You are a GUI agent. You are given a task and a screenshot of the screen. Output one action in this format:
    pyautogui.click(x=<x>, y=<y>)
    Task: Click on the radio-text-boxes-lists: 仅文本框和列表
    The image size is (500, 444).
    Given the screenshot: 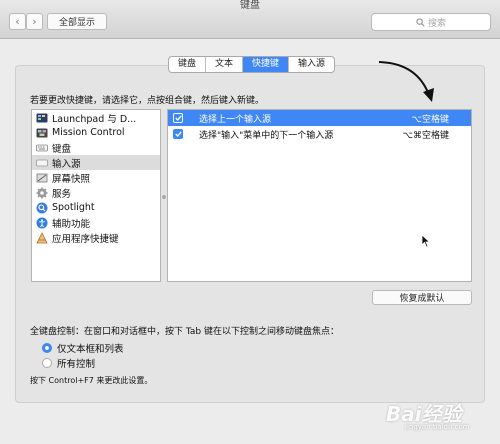 What is the action you would take?
    pyautogui.click(x=83, y=348)
    